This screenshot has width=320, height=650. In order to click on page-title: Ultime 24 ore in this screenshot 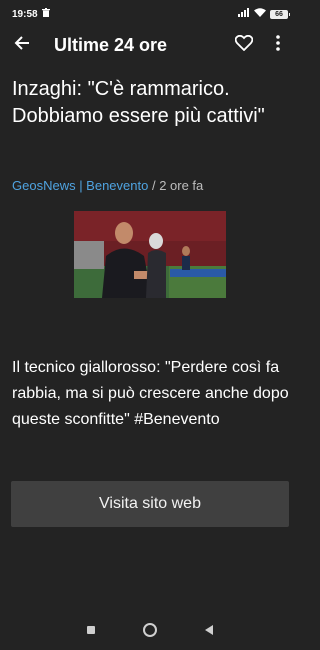, I will do `click(111, 44)`.